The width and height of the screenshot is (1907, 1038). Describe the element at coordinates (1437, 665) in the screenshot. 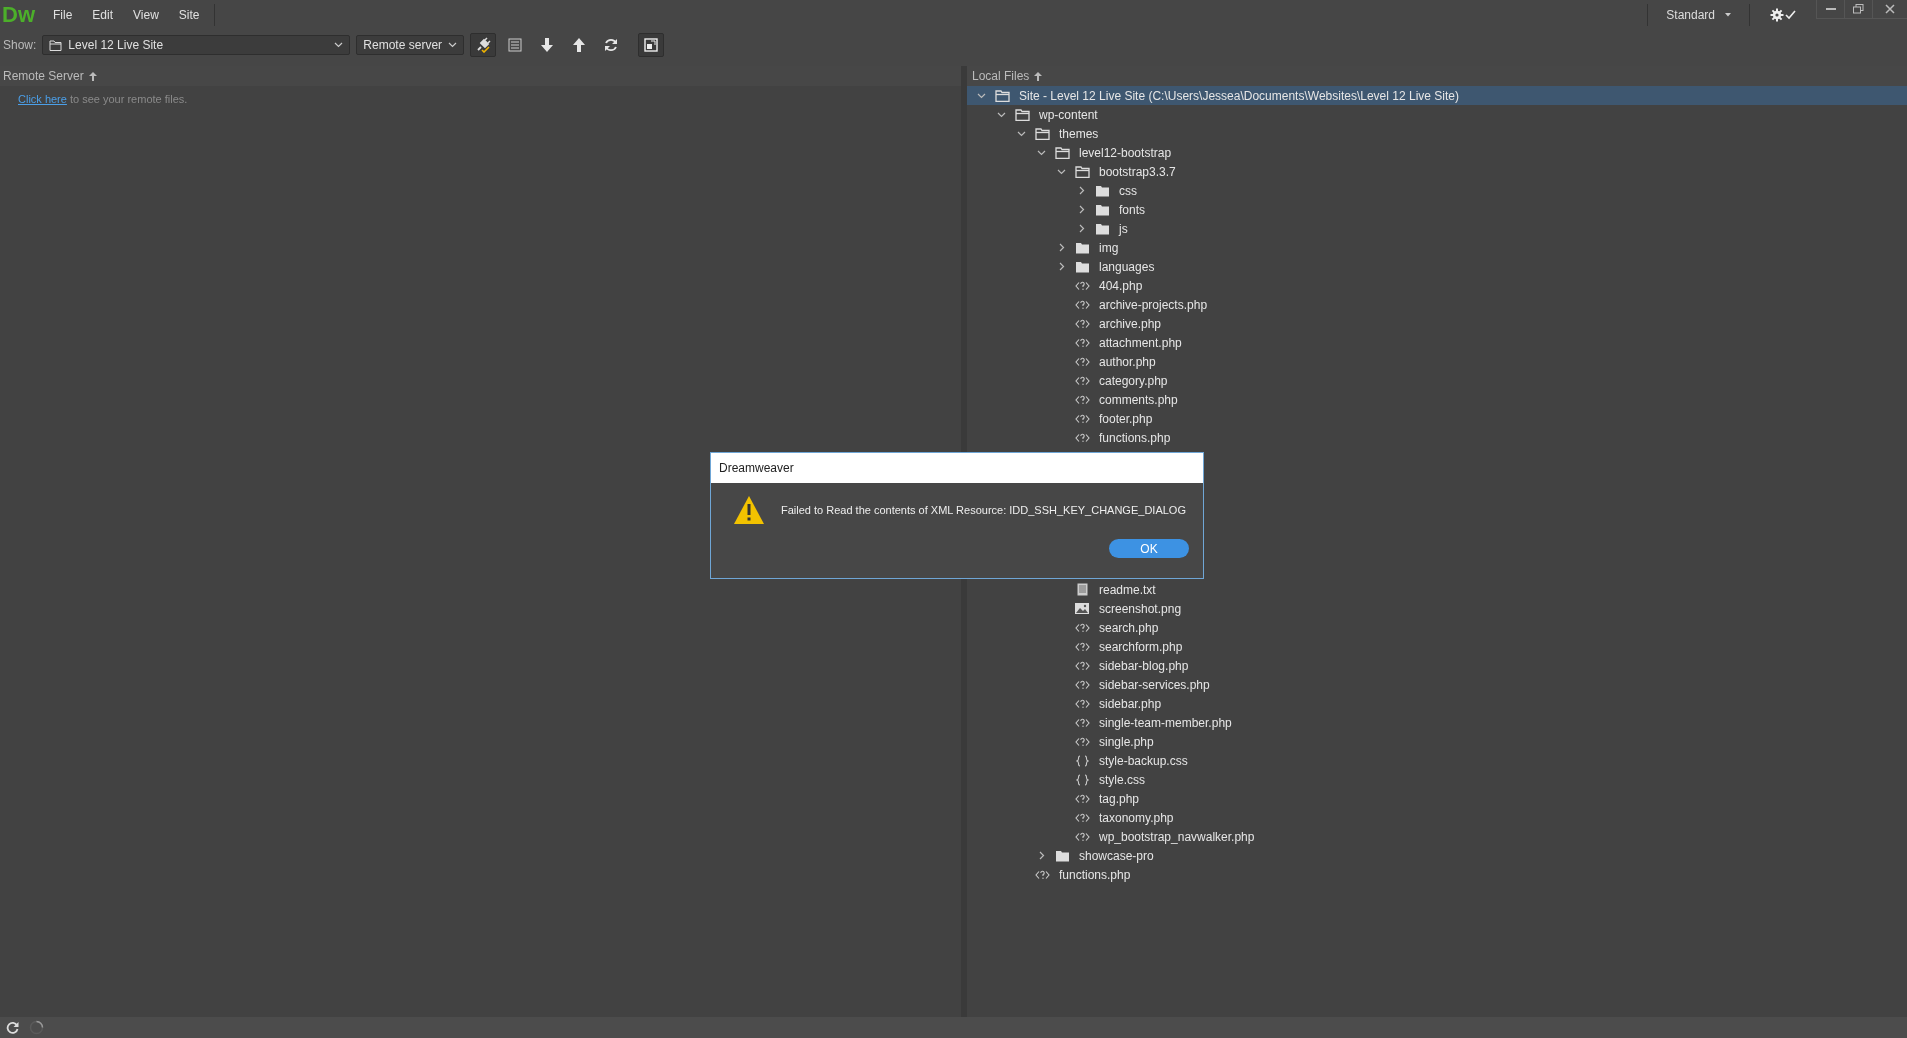

I see `tree-row: sidebar-blog.php` at that location.